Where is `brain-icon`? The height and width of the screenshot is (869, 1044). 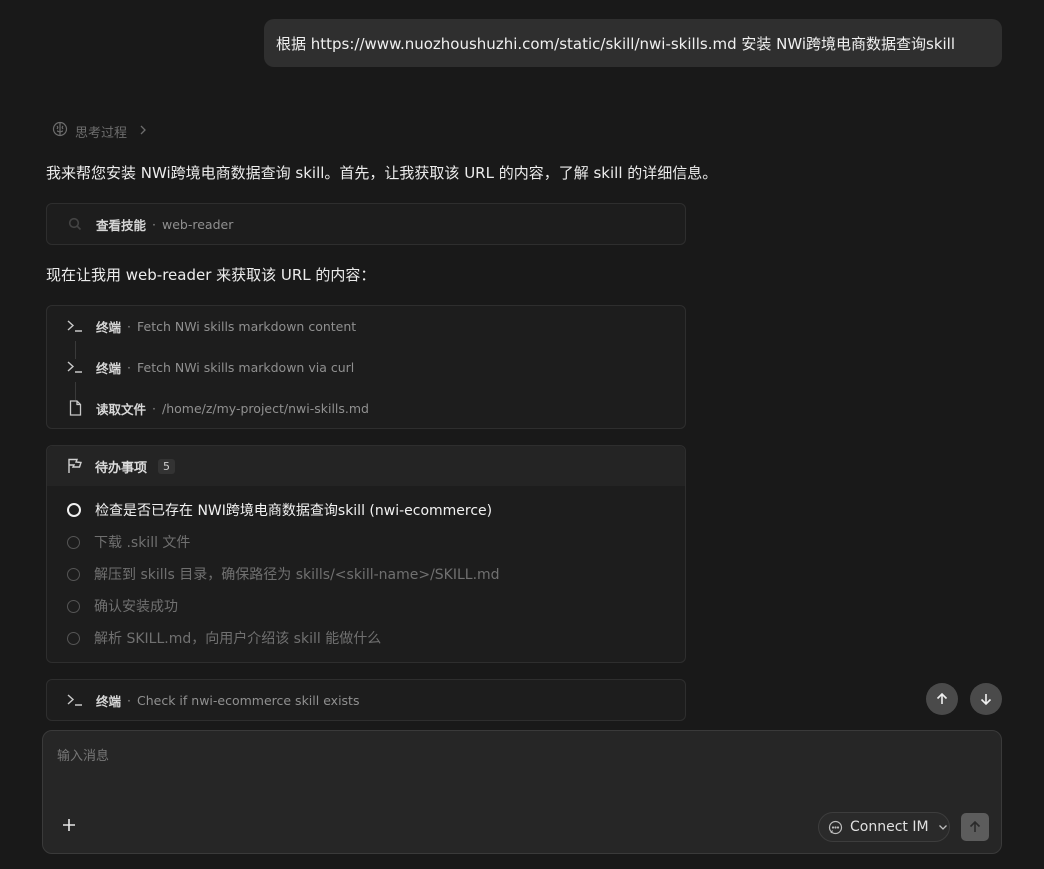
brain-icon is located at coordinates (60, 131).